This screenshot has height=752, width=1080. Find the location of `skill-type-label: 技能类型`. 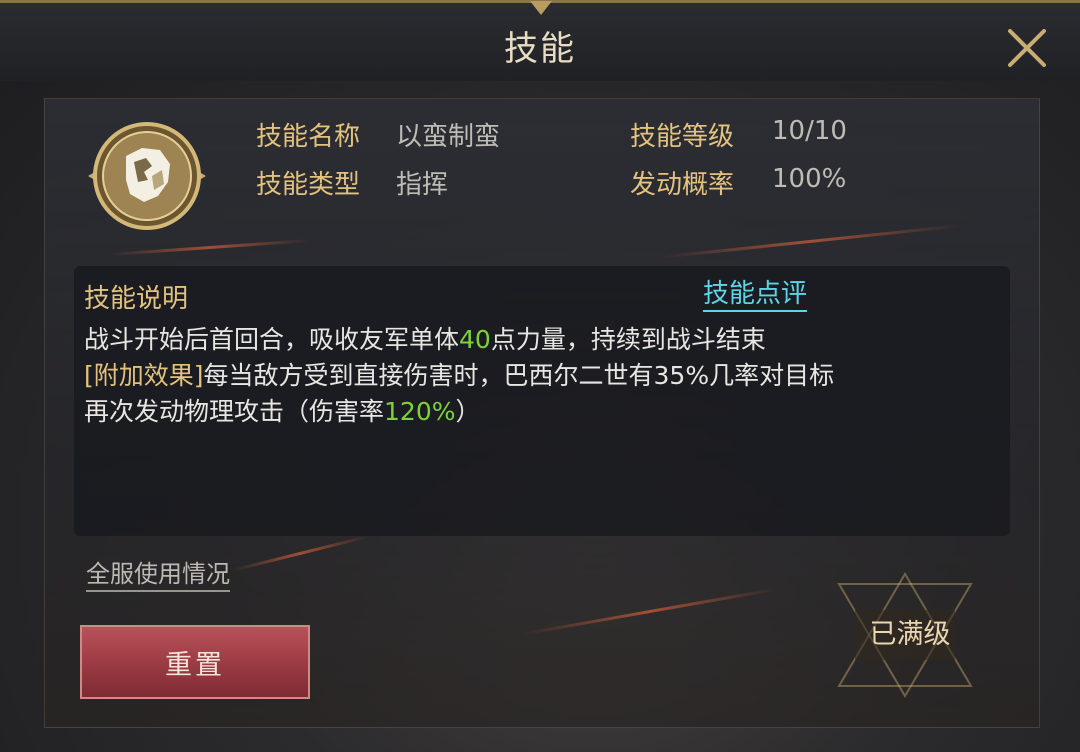

skill-type-label: 技能类型 is located at coordinates (308, 185).